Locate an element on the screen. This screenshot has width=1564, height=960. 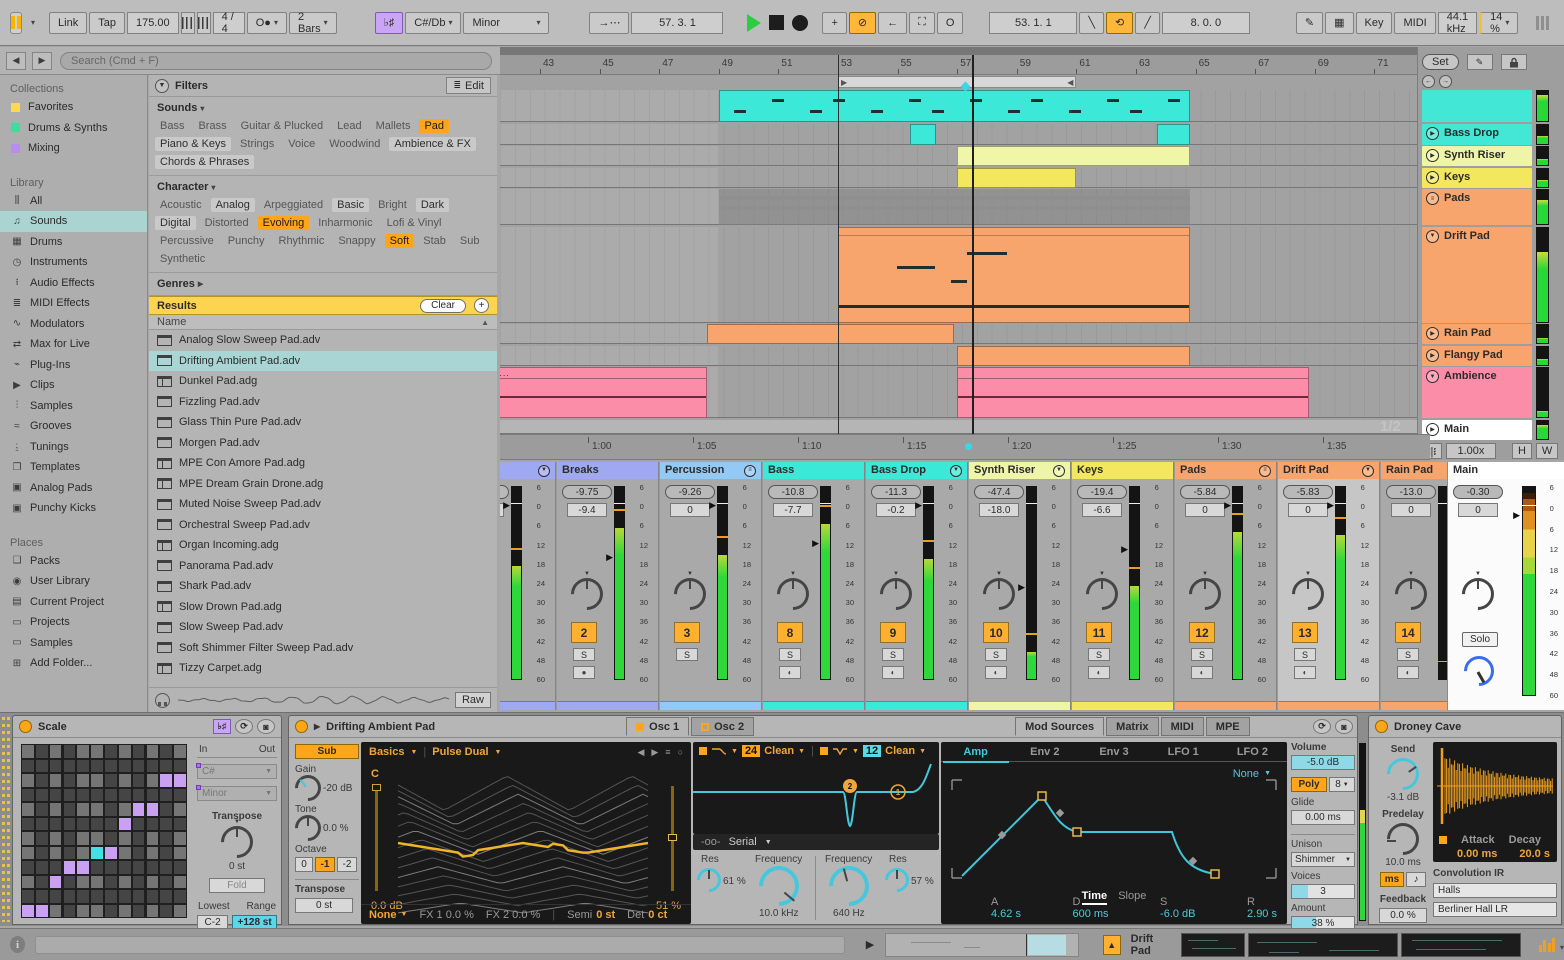
browser-forward-button: ▶ is located at coordinates (42, 60).